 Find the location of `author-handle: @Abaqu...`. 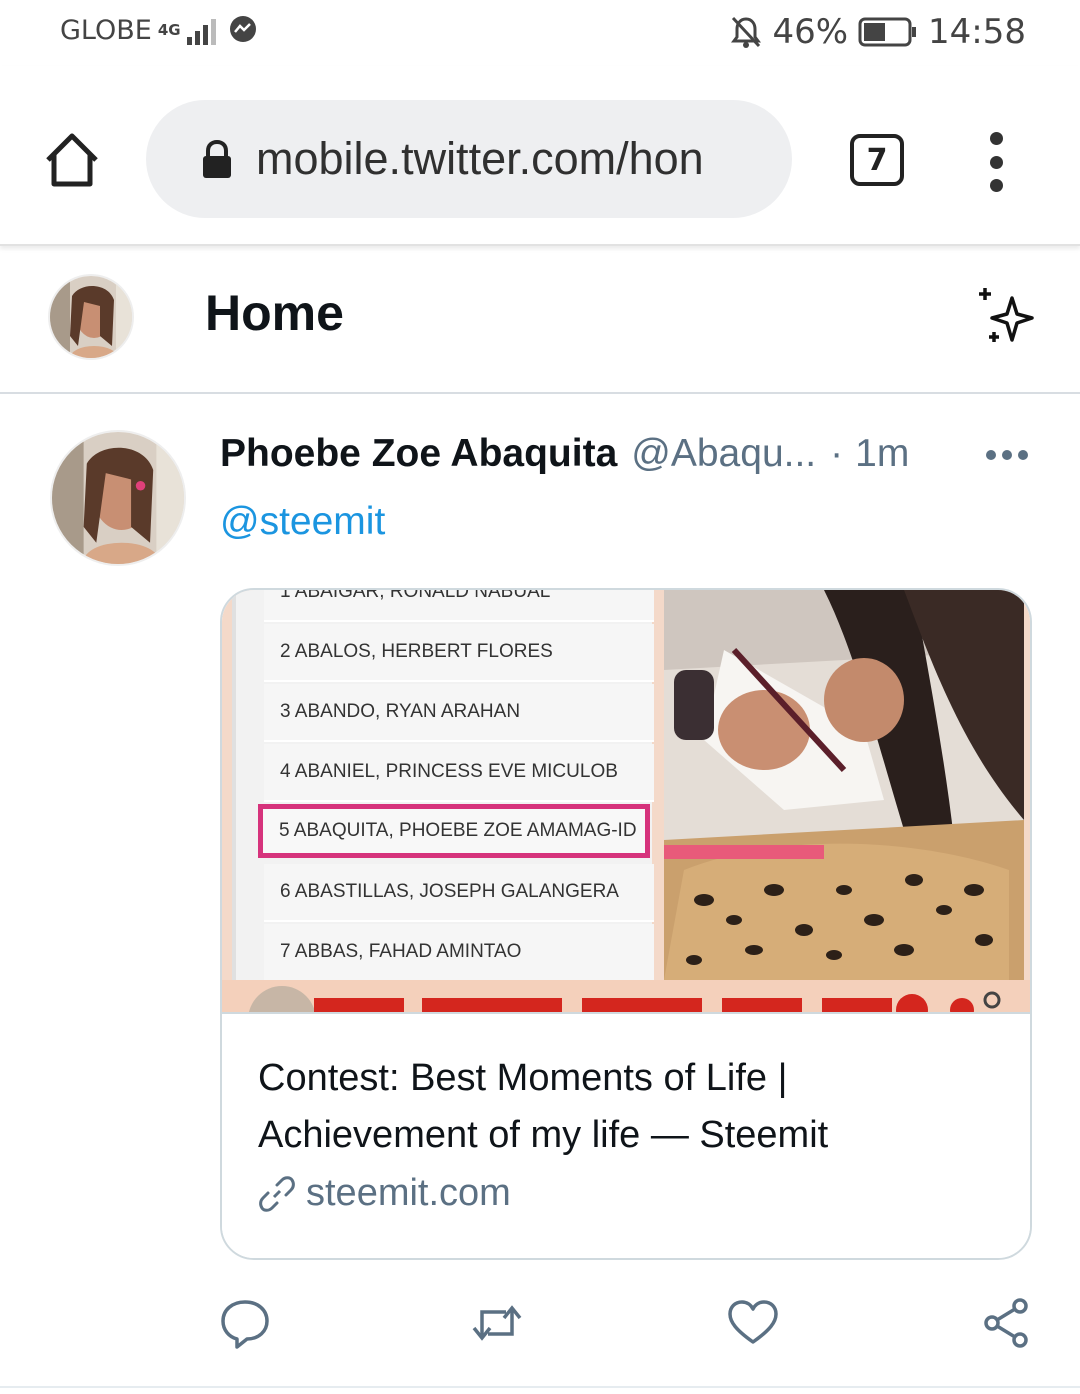

author-handle: @Abaqu... is located at coordinates (723, 454).